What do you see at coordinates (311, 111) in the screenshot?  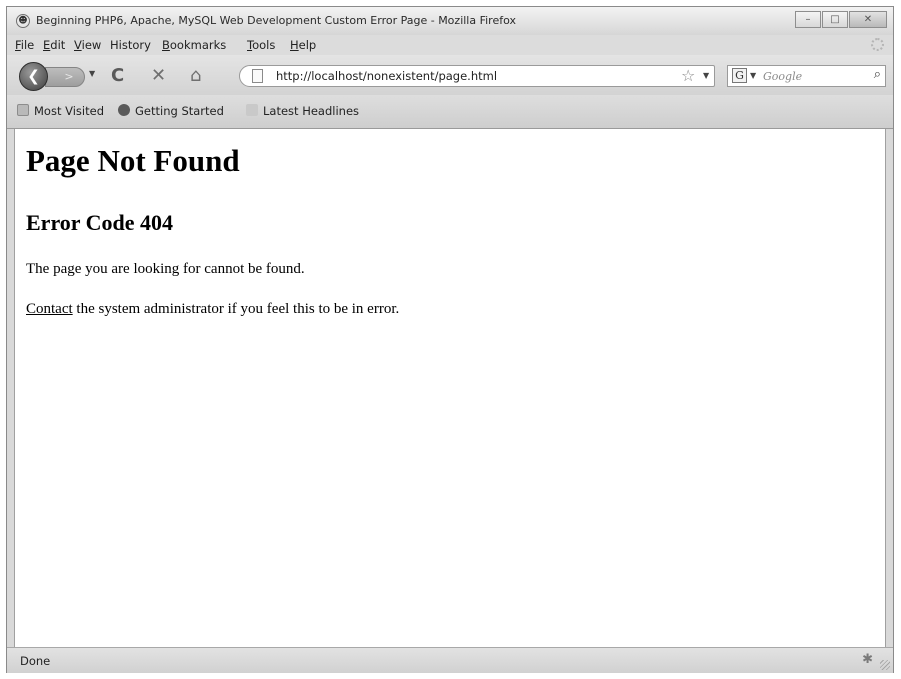 I see `bookmark-label: Latest Headlines` at bounding box center [311, 111].